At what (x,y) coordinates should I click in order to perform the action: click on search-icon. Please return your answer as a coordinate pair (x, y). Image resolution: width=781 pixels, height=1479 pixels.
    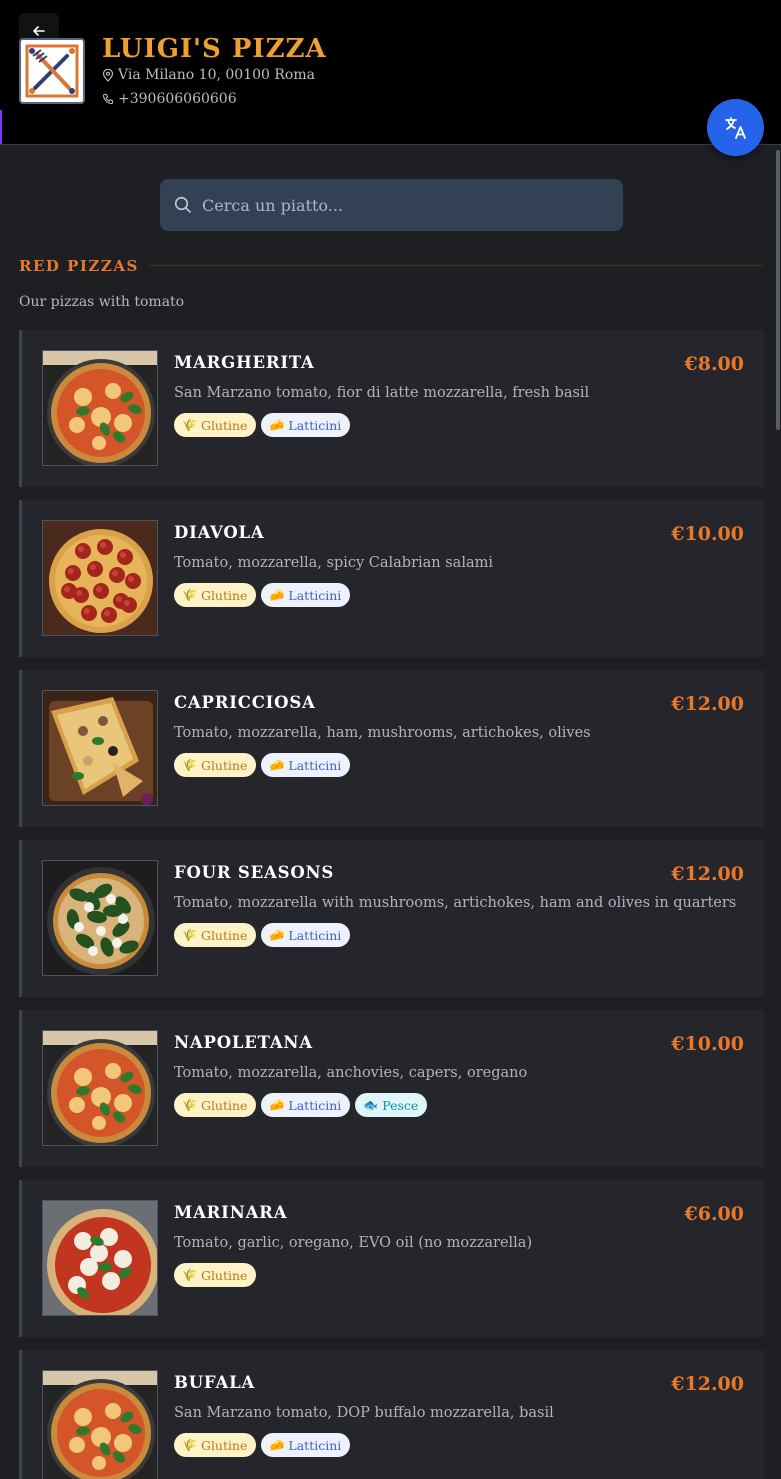
    Looking at the image, I should click on (182, 204).